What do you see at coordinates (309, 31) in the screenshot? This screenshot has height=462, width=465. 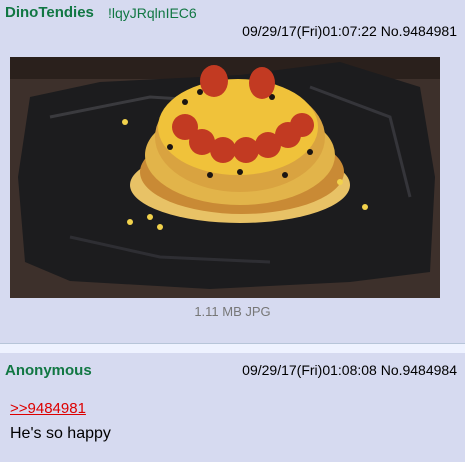 I see `post-datetime: 09/29/17(Fri)01:07:22` at bounding box center [309, 31].